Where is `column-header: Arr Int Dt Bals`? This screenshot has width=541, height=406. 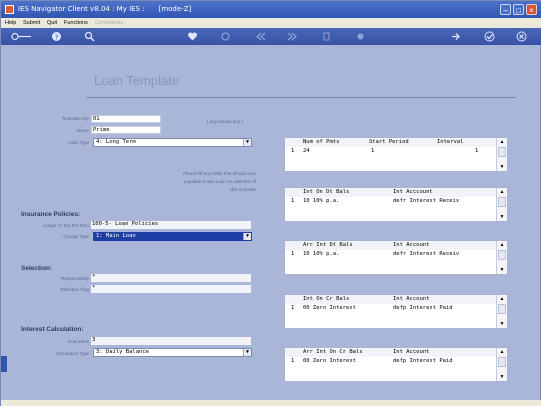
column-header: Arr Int Dt Bals is located at coordinates (328, 245).